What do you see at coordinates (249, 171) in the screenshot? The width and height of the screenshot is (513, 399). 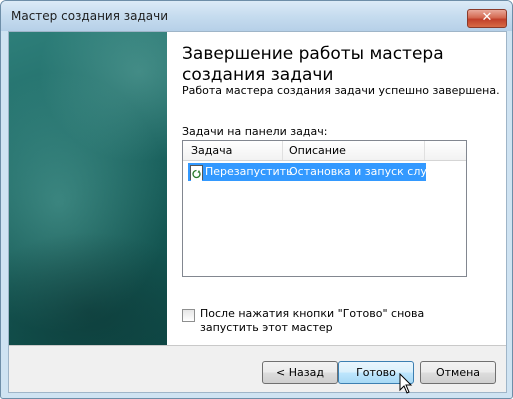 I see `task-name: Перезапустить` at bounding box center [249, 171].